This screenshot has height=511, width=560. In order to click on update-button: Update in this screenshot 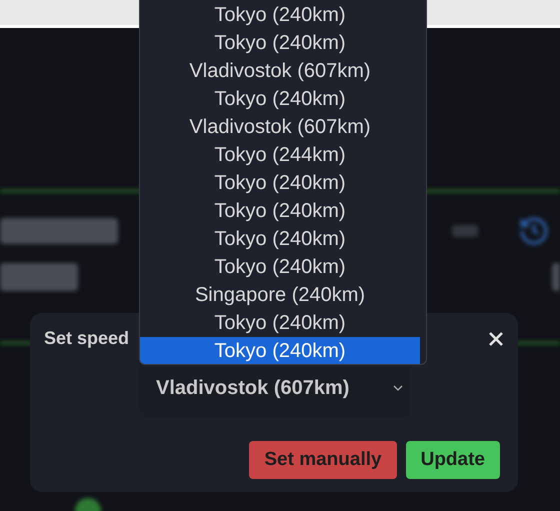, I will do `click(453, 460)`.